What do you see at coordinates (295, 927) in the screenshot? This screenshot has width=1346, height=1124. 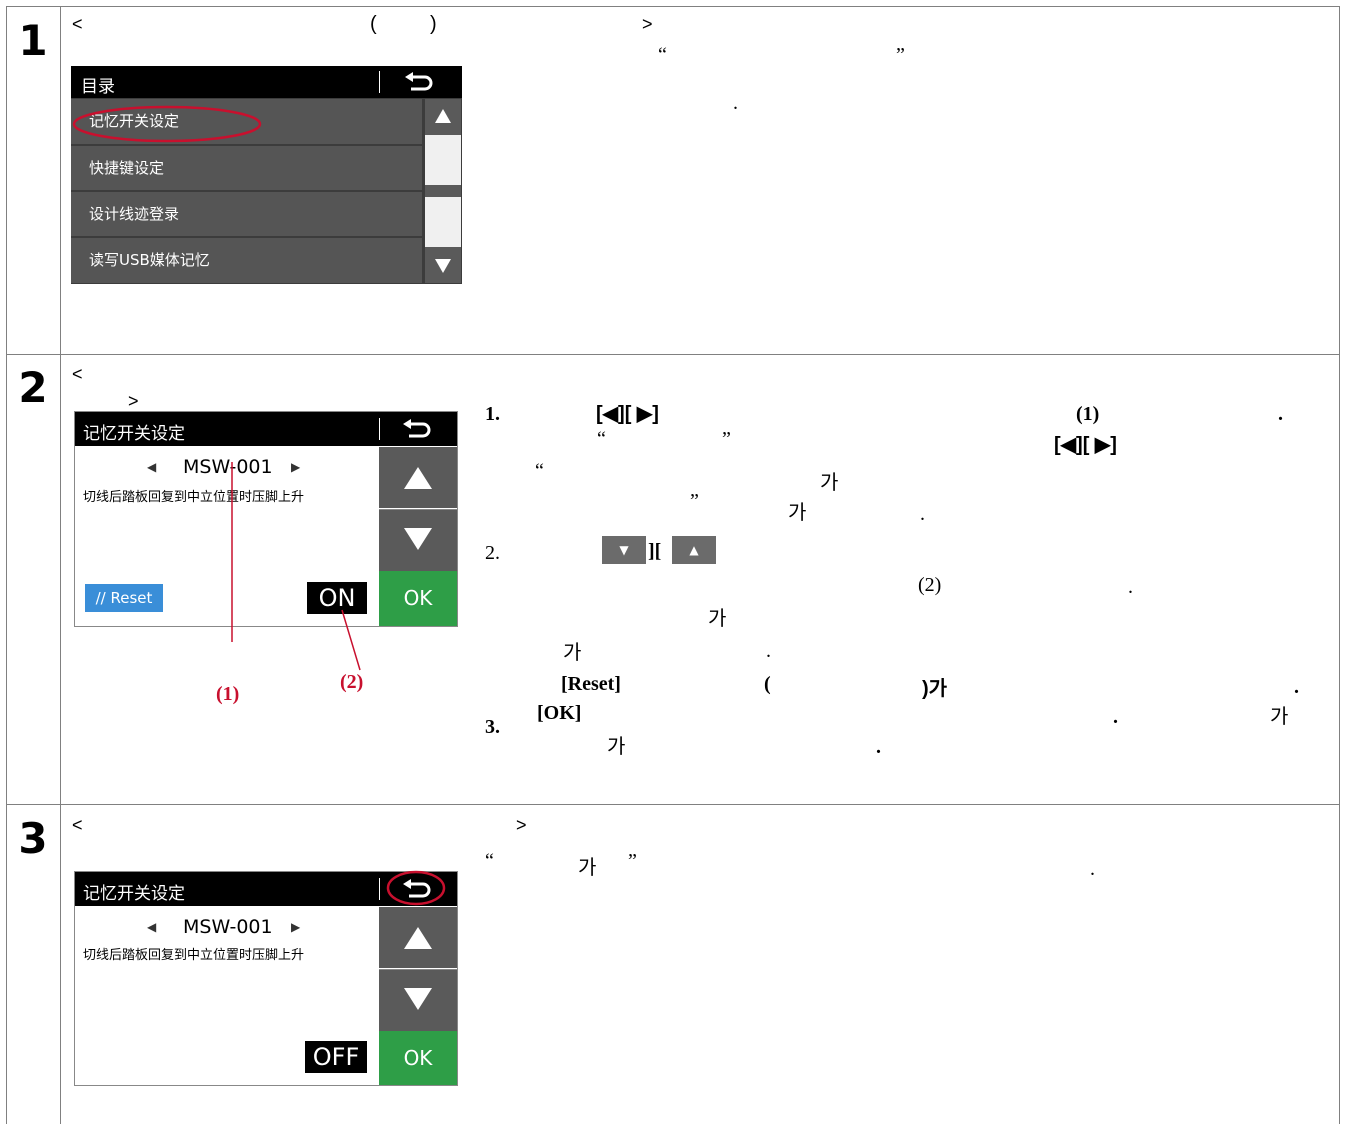 I see `next-code-icon: ▶` at bounding box center [295, 927].